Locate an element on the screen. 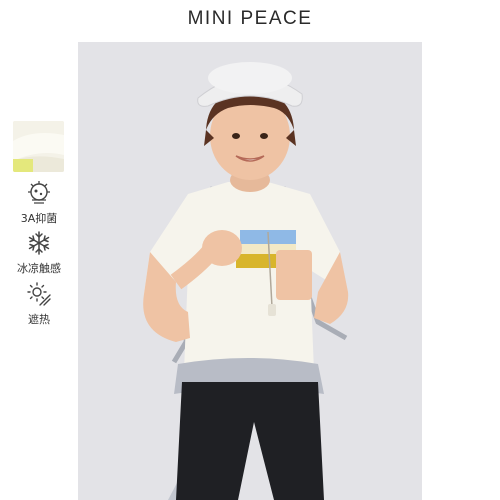 This screenshot has height=500, width=500. feature-cooling: 冰凉触感 is located at coordinates (39, 253).